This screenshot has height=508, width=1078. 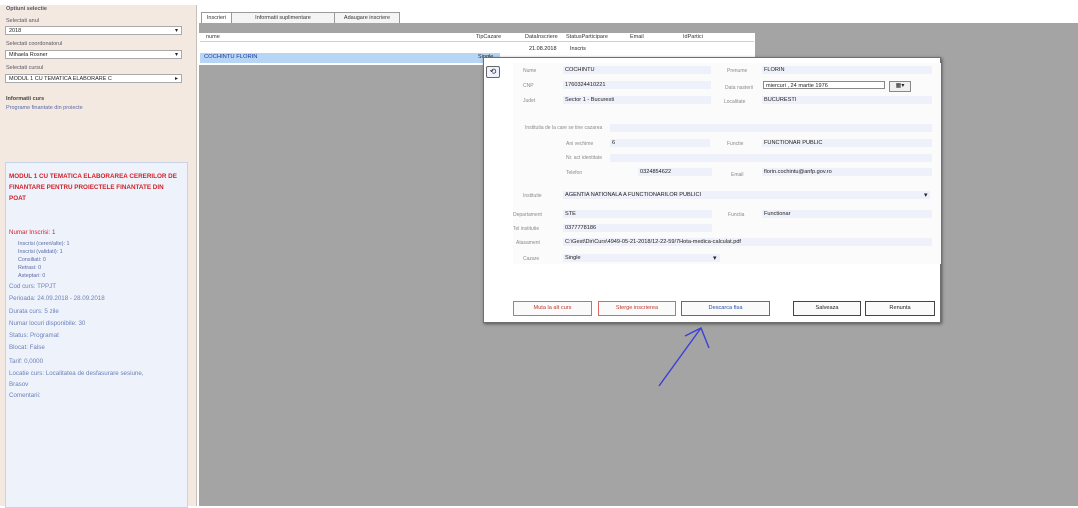 What do you see at coordinates (900, 86) in the screenshot?
I see `calendar-icon: ▦▾` at bounding box center [900, 86].